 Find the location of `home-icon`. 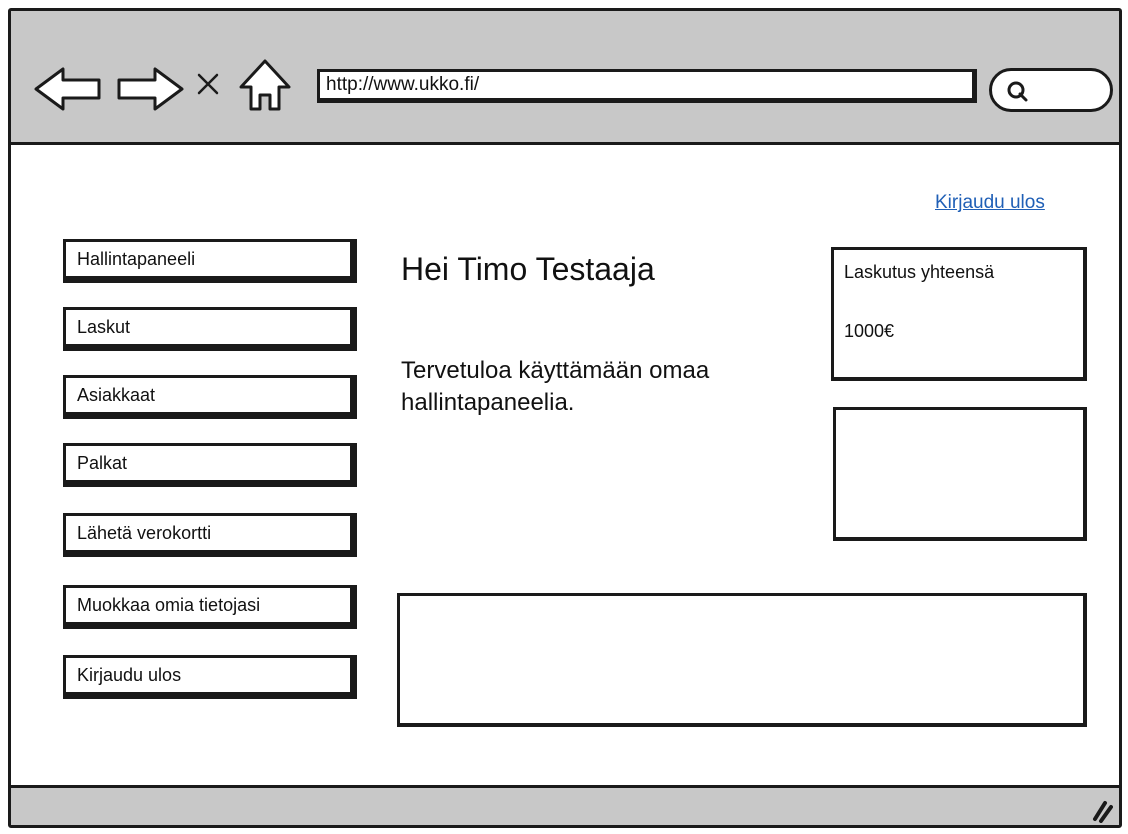

home-icon is located at coordinates (265, 85).